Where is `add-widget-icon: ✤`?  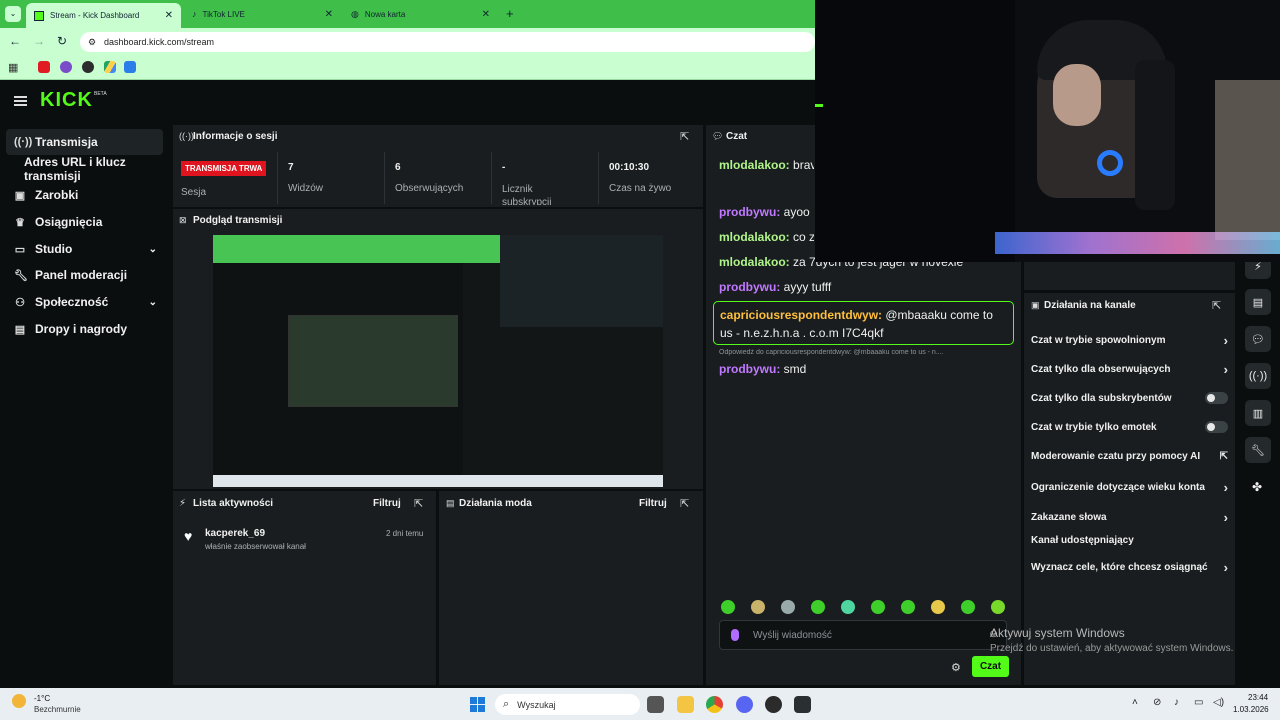
add-widget-icon: ✤ is located at coordinates (1257, 487).